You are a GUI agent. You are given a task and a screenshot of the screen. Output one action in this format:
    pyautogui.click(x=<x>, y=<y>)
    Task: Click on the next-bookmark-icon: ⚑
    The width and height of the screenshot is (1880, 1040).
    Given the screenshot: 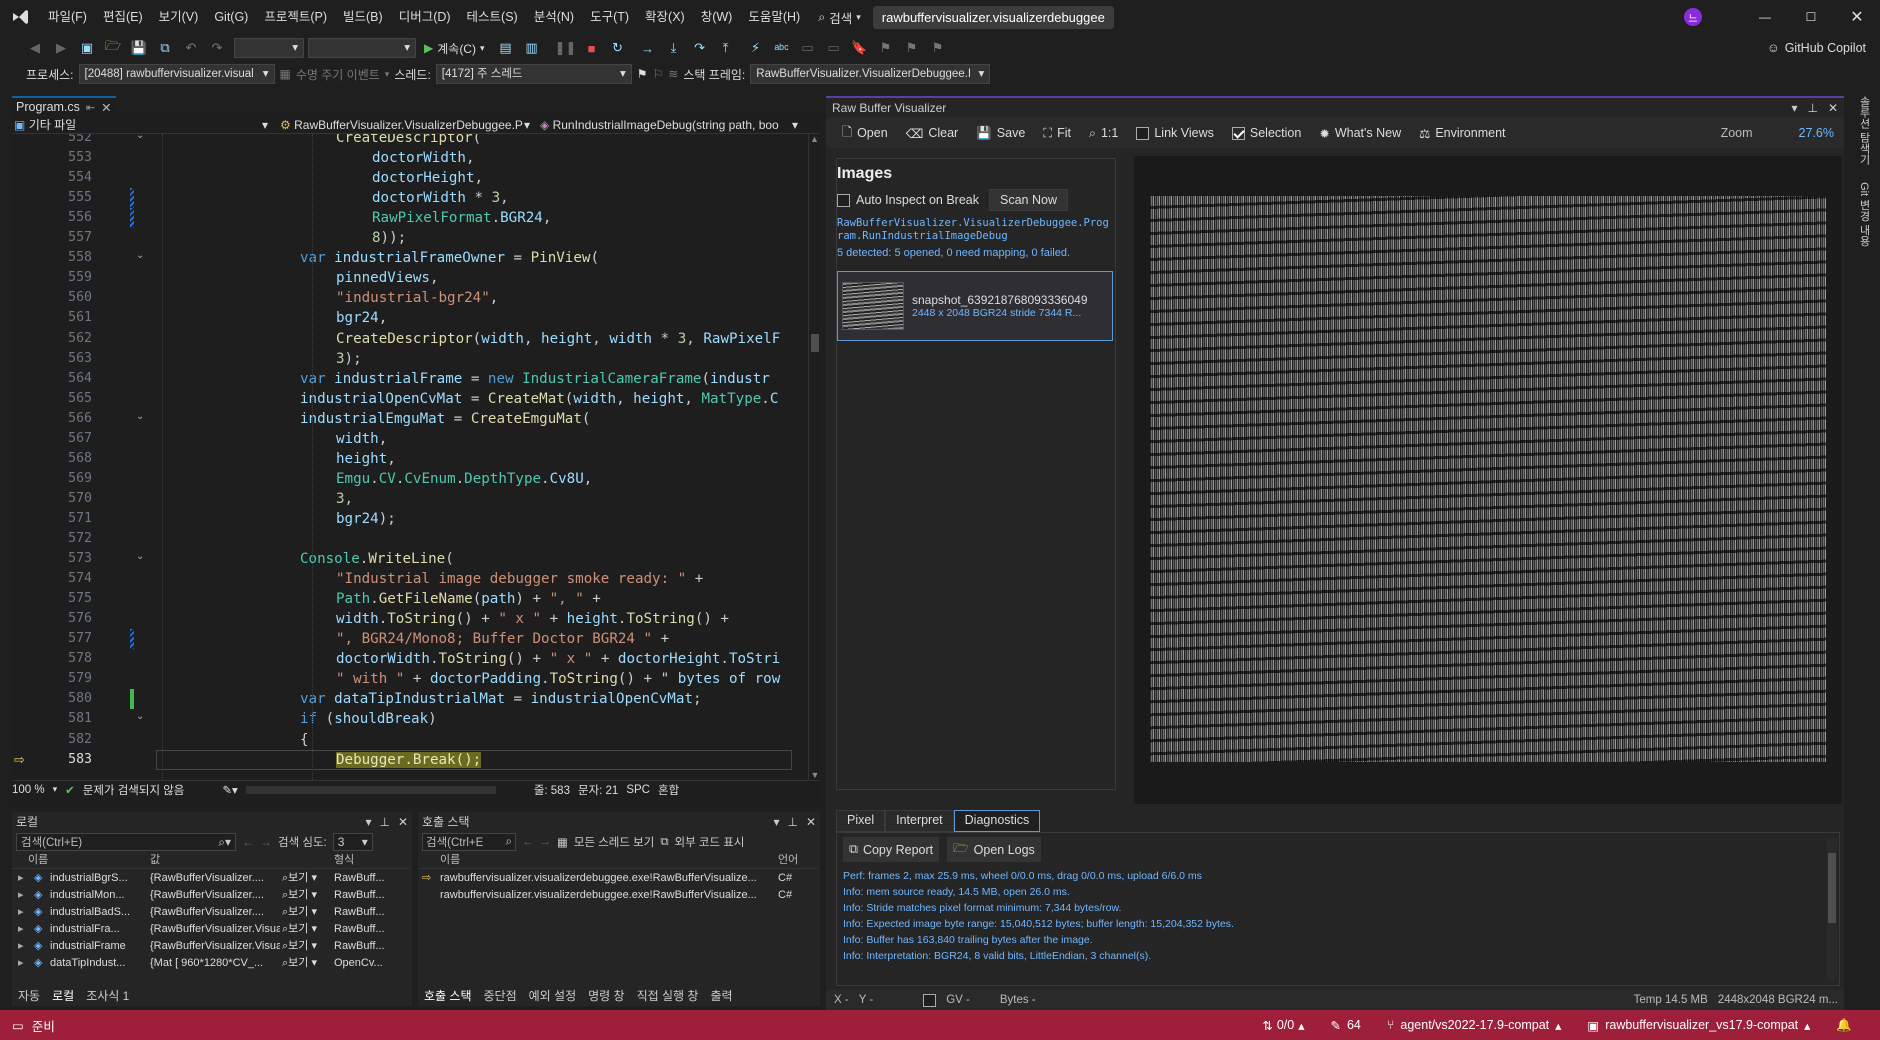 What is the action you would take?
    pyautogui.click(x=912, y=48)
    